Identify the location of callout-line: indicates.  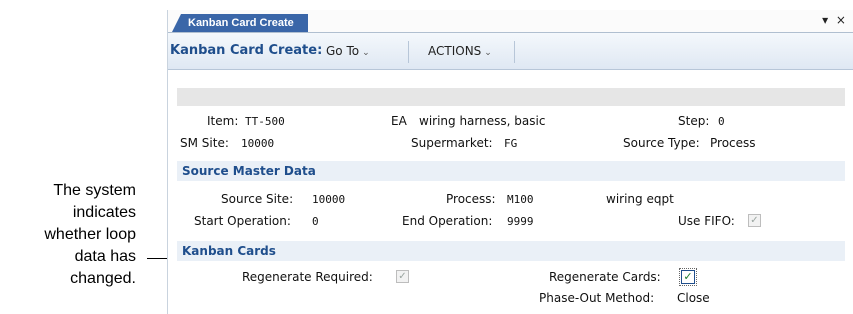
(104, 212).